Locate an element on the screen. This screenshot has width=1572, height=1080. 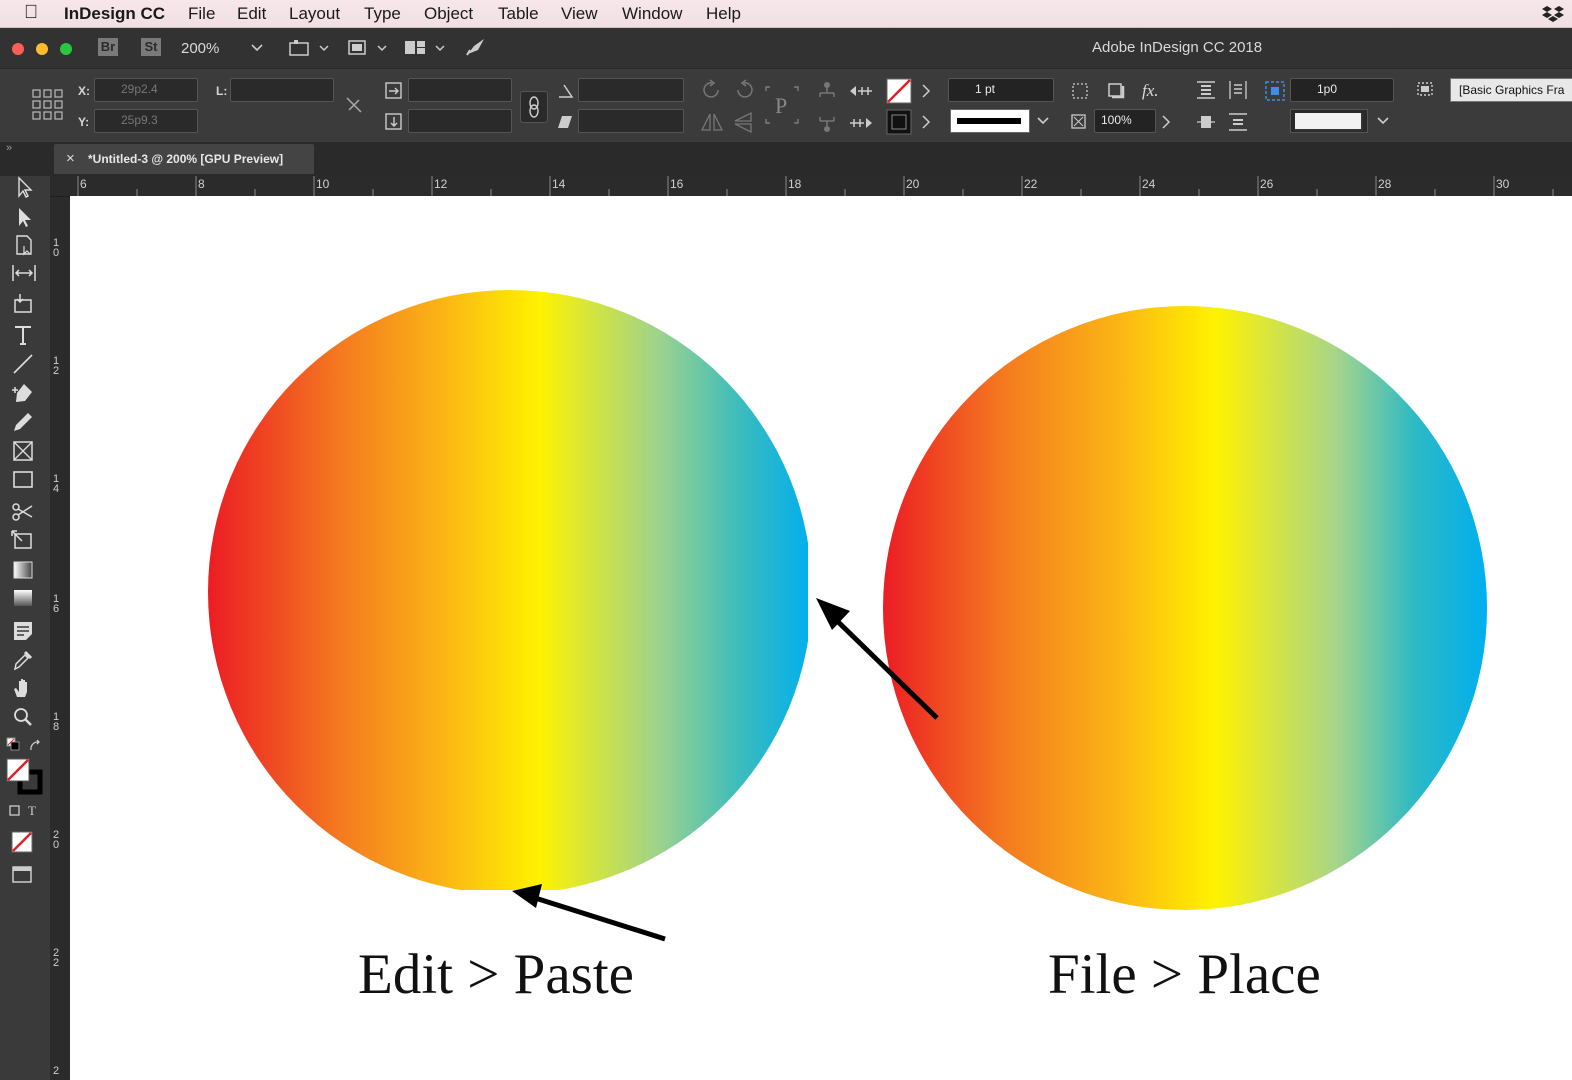
menu-table: Table is located at coordinates (518, 14).